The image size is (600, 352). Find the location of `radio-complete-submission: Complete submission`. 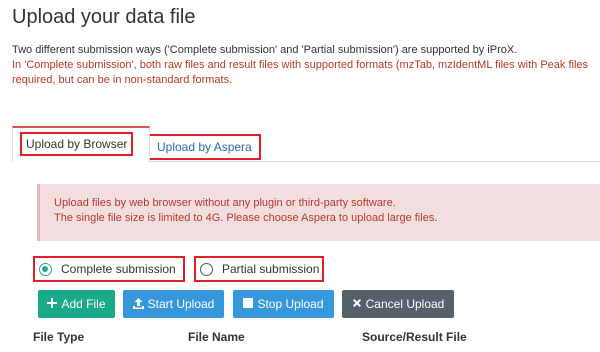

radio-complete-submission: Complete submission is located at coordinates (109, 269).